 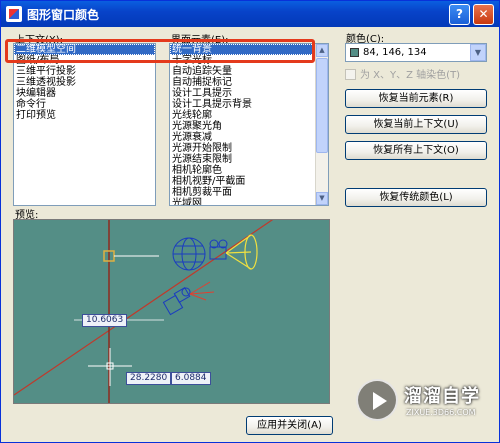 What do you see at coordinates (354, 52) in the screenshot?
I see `color-swatch` at bounding box center [354, 52].